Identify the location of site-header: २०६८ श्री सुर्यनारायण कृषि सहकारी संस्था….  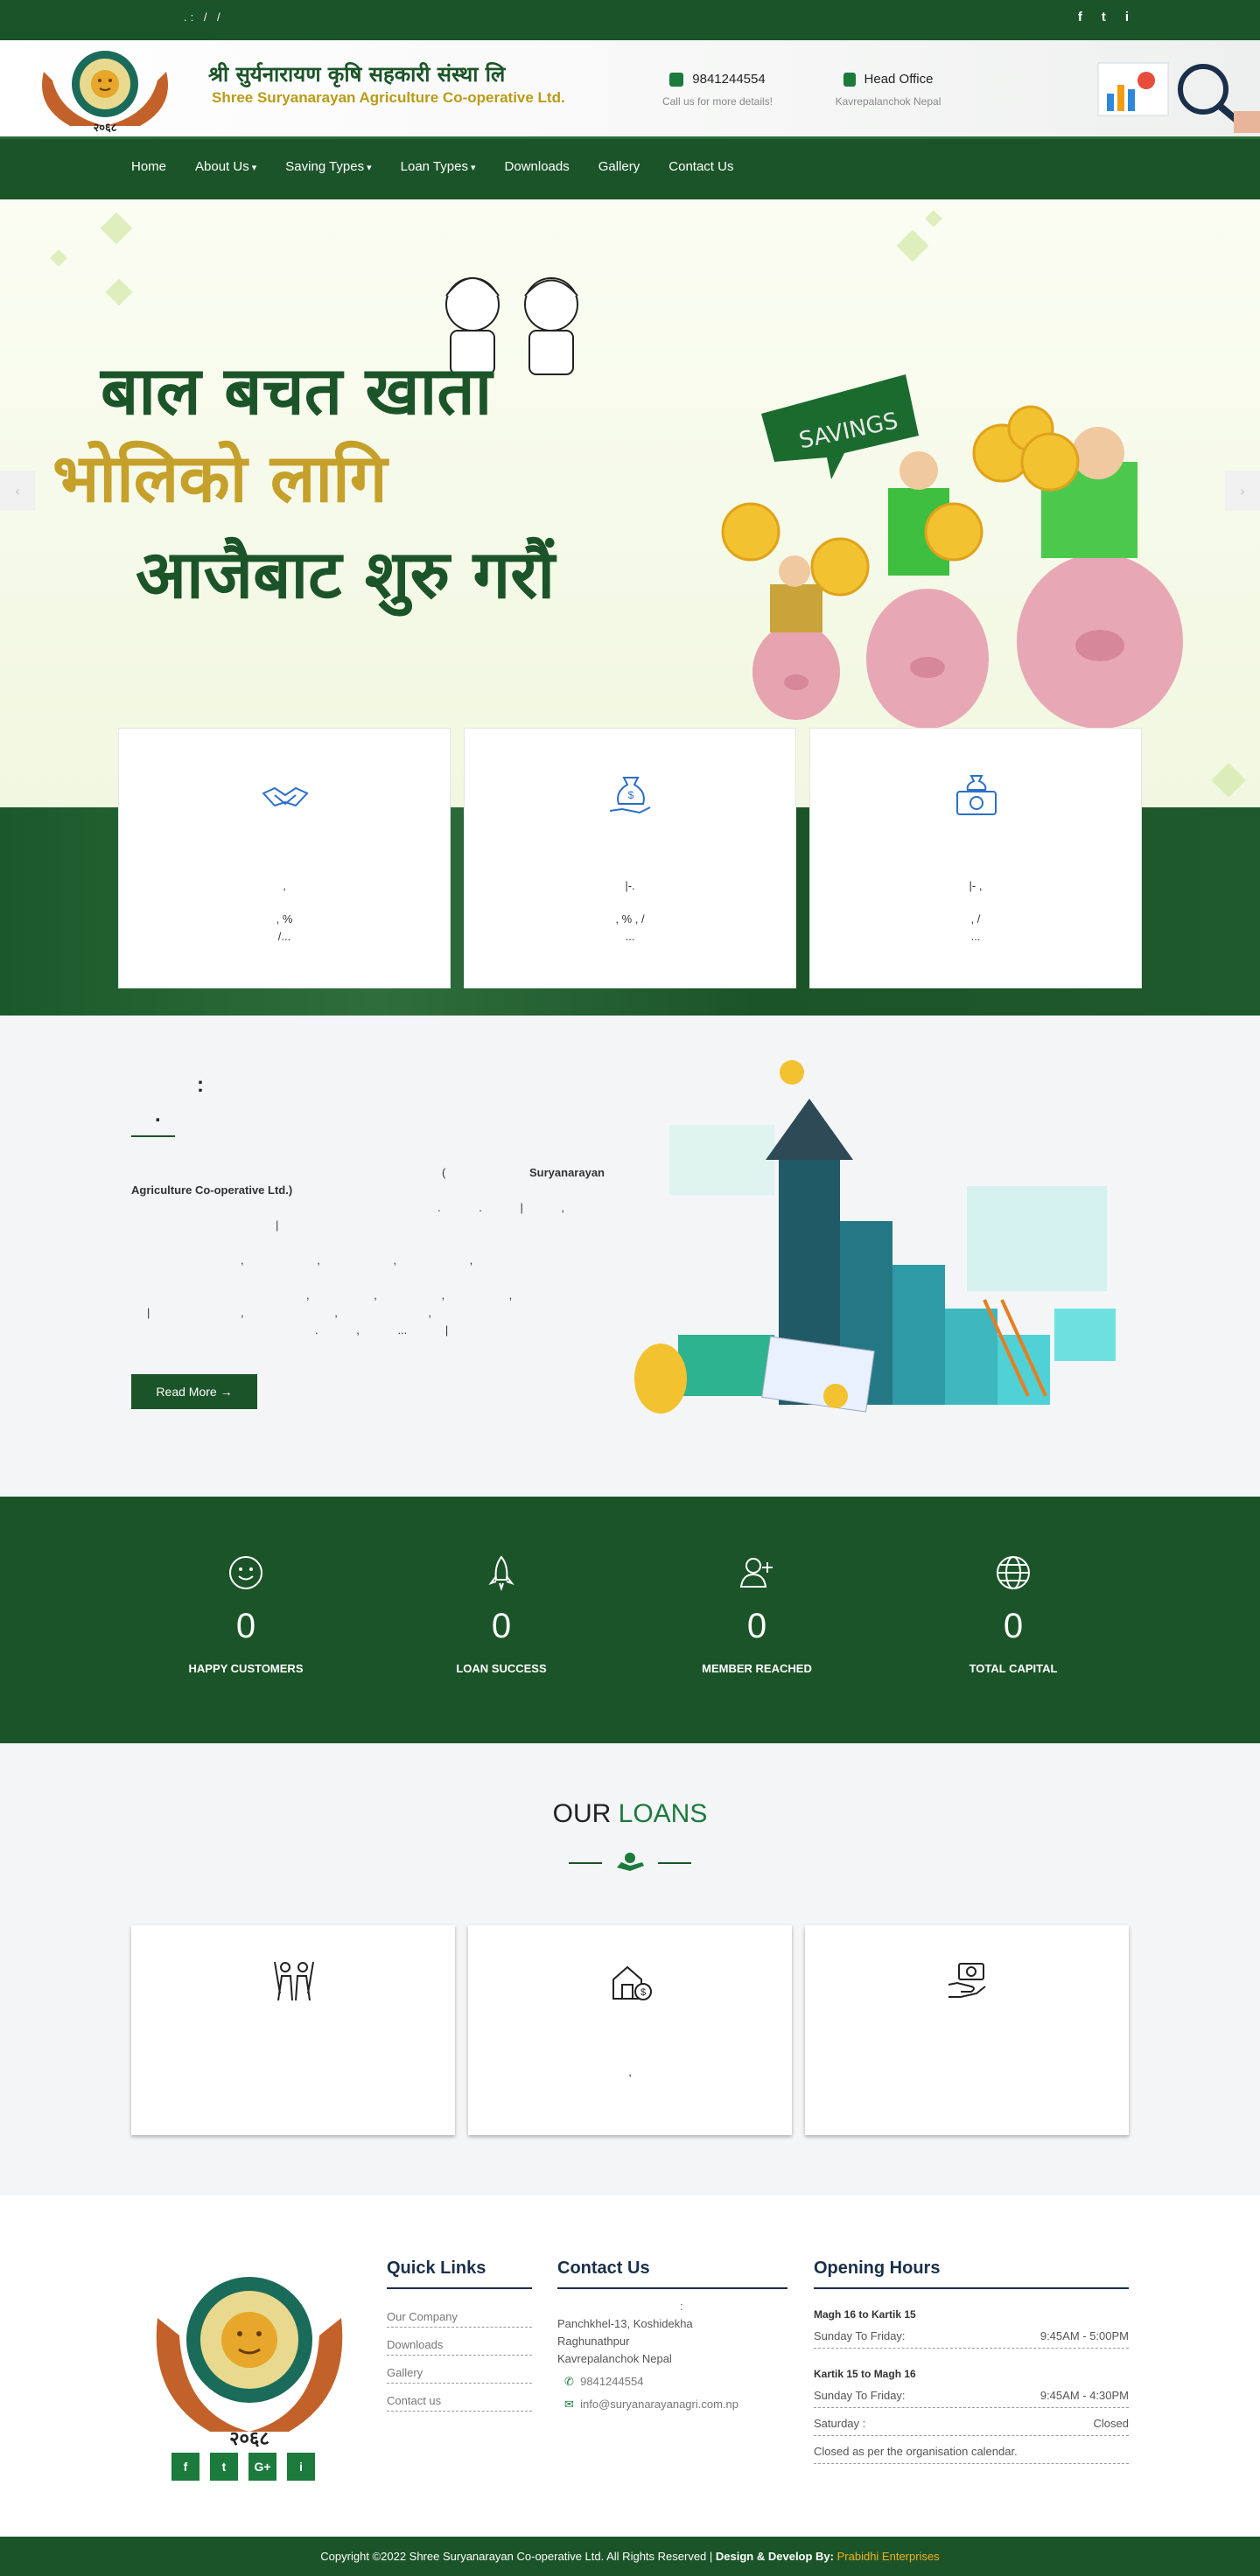
(630, 88).